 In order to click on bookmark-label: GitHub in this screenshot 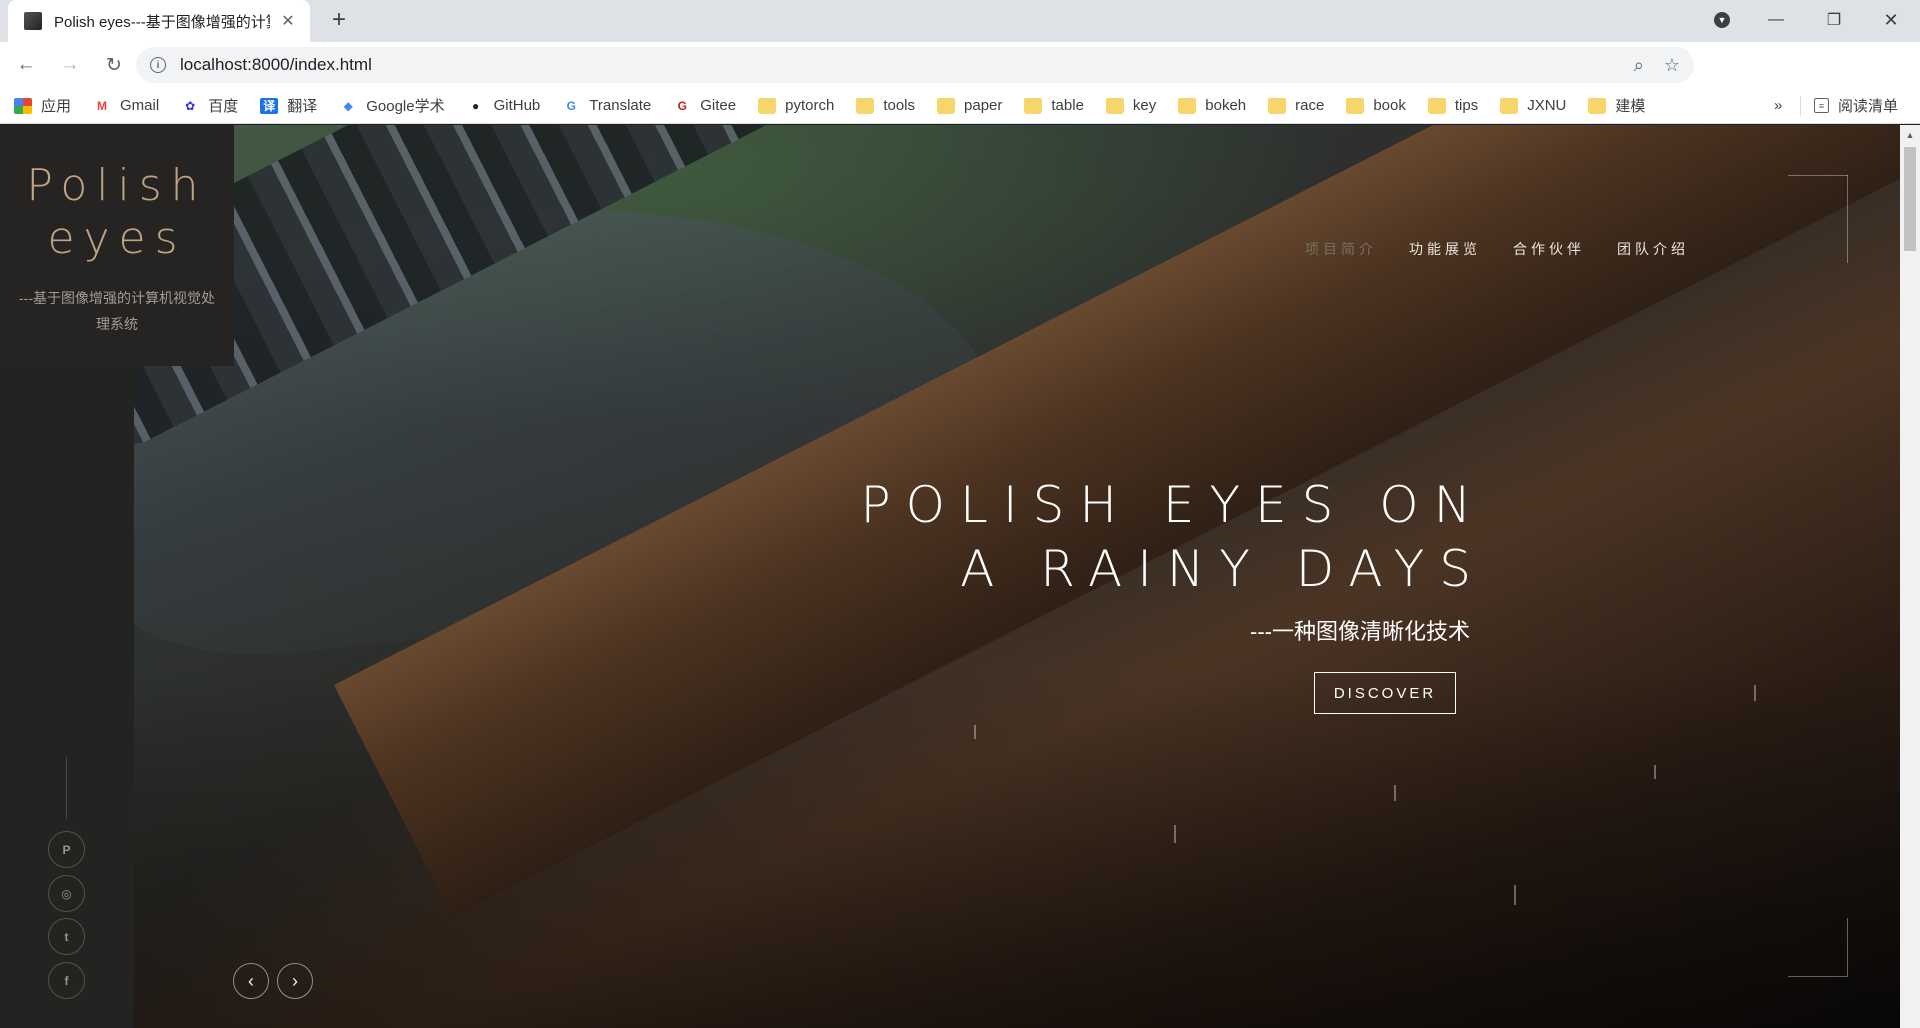, I will do `click(517, 105)`.